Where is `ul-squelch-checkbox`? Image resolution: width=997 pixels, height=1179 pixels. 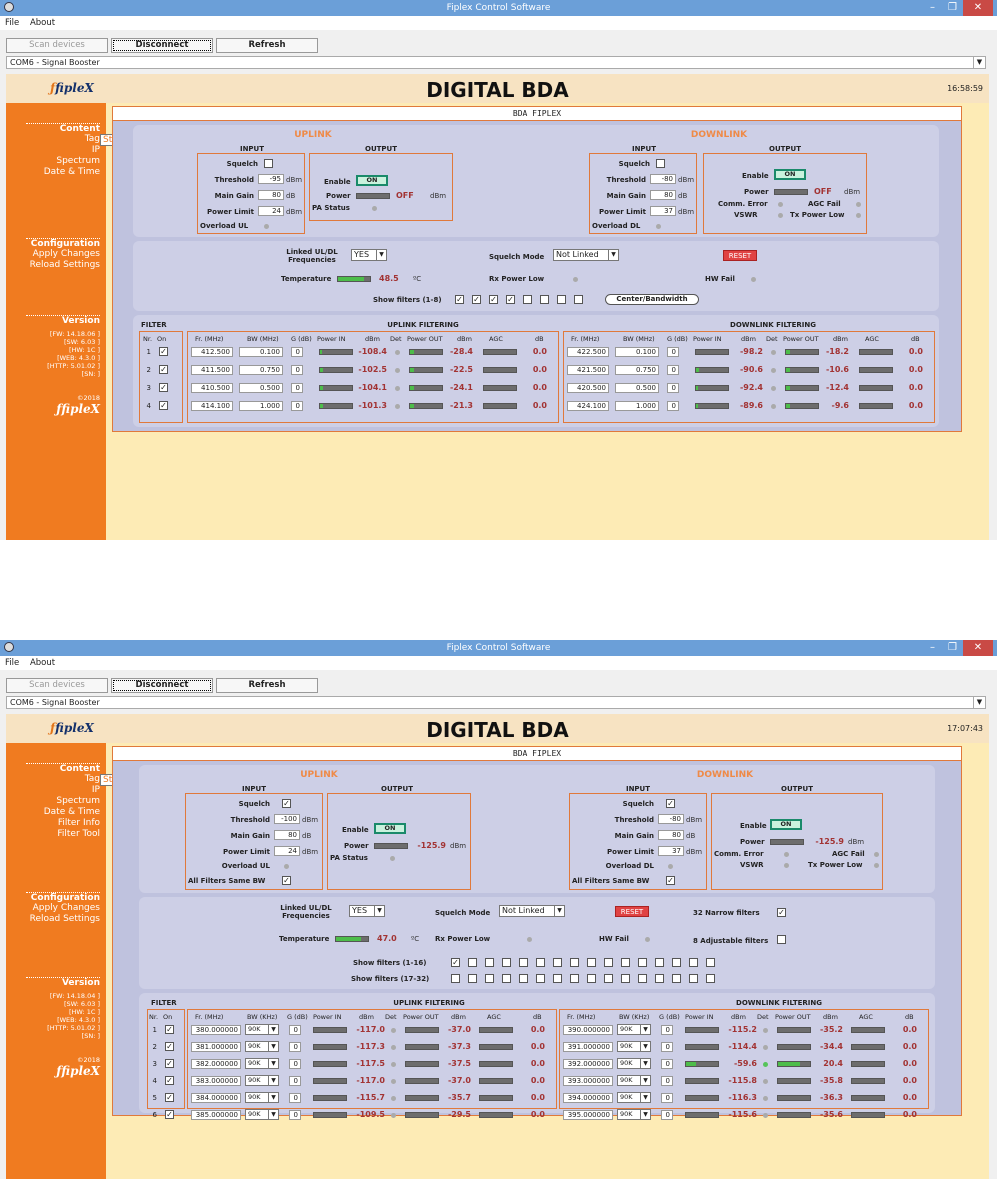
ul-squelch-checkbox is located at coordinates (268, 163).